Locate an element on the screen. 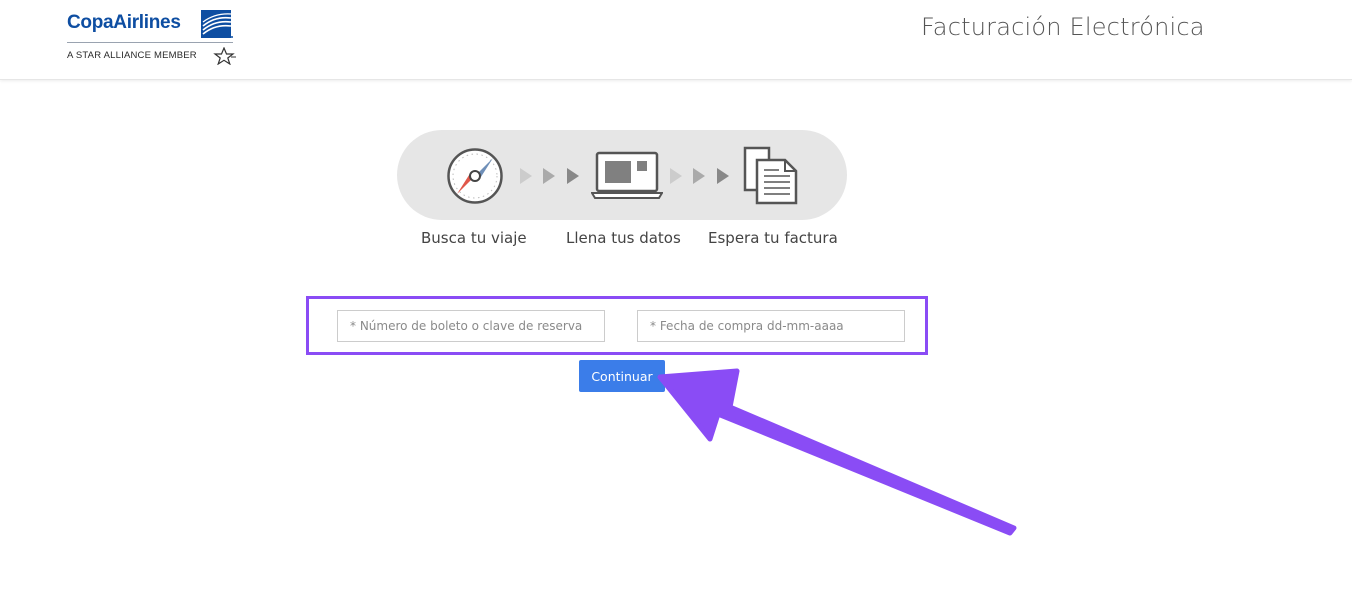 The width and height of the screenshot is (1352, 595). laptop-icon is located at coordinates (627, 175).